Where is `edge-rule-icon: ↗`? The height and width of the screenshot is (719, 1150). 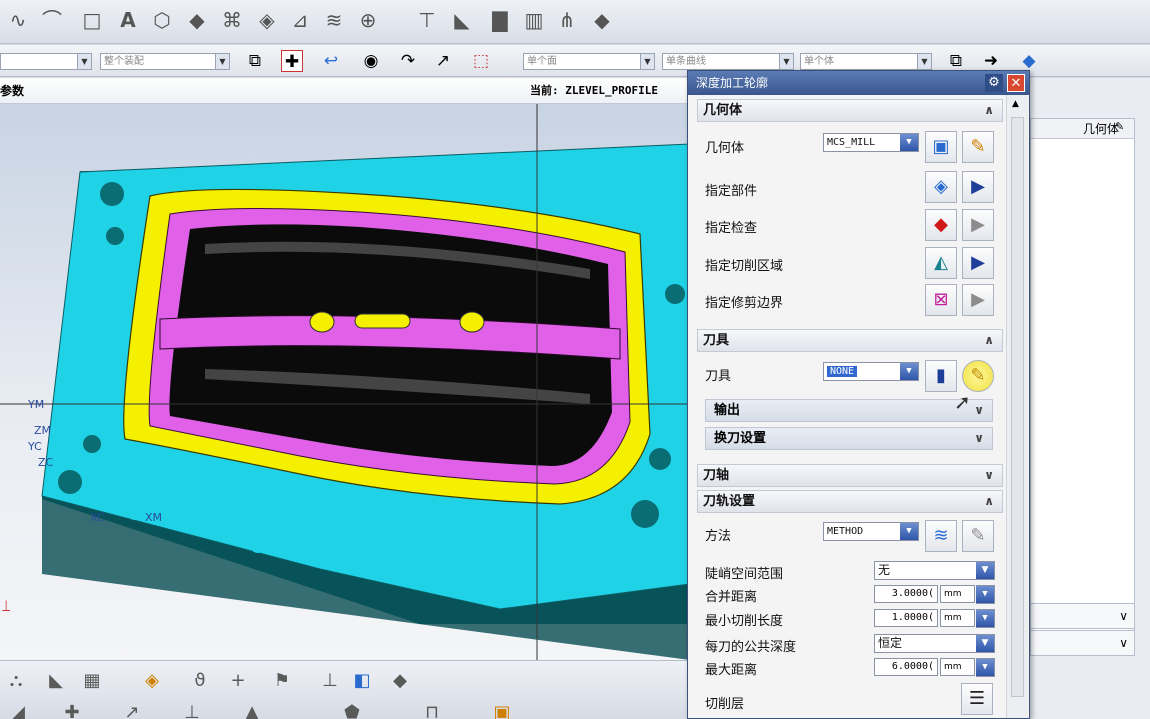
edge-rule-icon: ↗ is located at coordinates (443, 61).